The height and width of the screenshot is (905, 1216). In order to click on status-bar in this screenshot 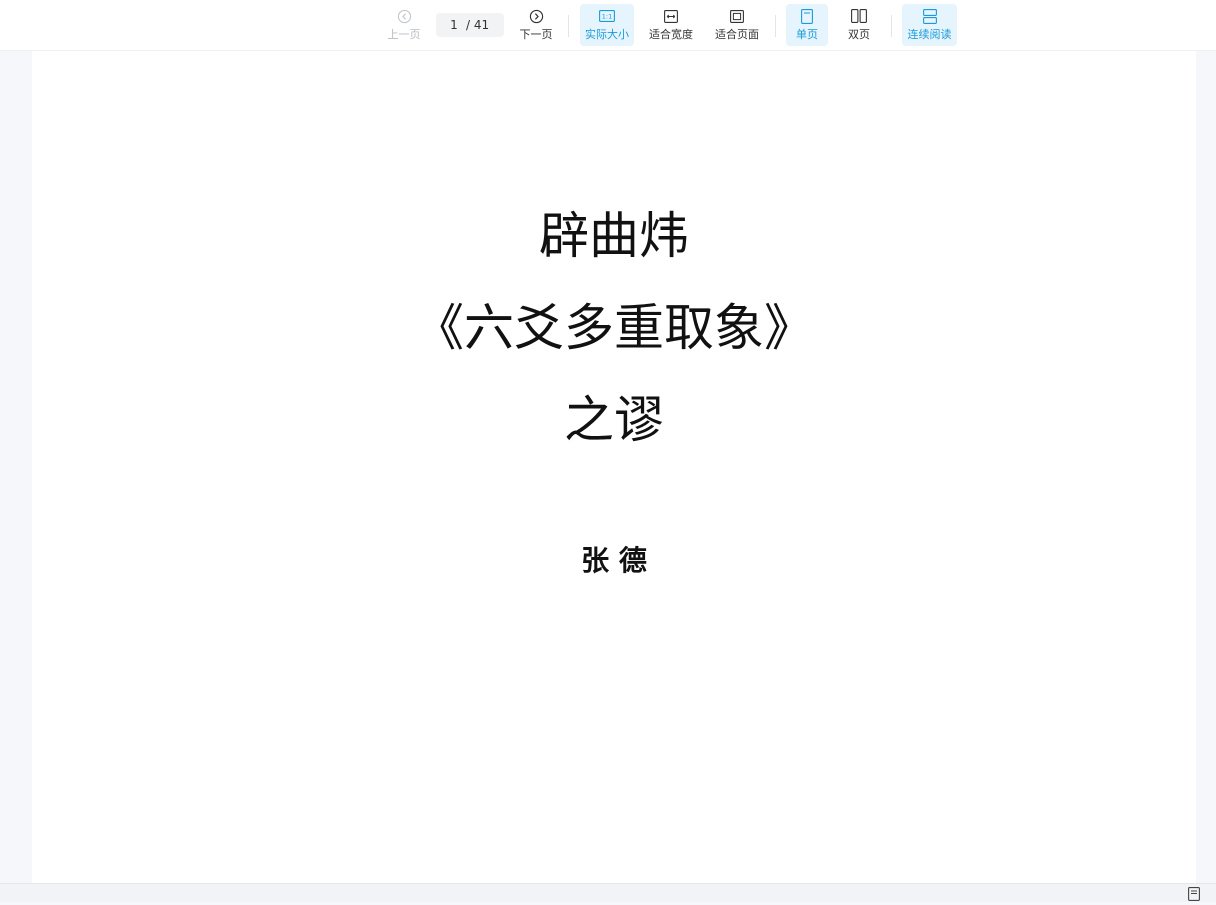, I will do `click(608, 892)`.